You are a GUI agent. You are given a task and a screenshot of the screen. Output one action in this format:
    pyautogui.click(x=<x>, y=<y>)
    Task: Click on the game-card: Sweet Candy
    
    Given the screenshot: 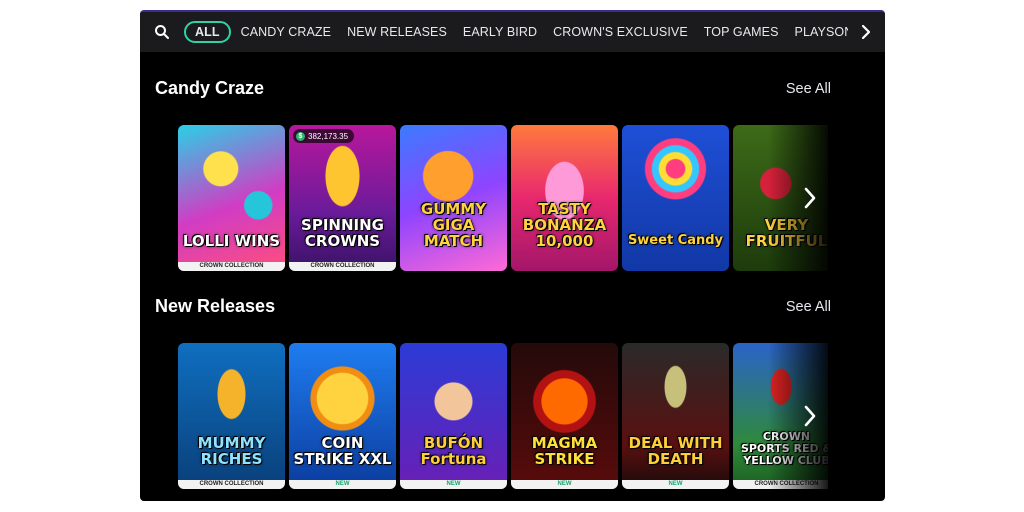 What is the action you would take?
    pyautogui.click(x=675, y=198)
    